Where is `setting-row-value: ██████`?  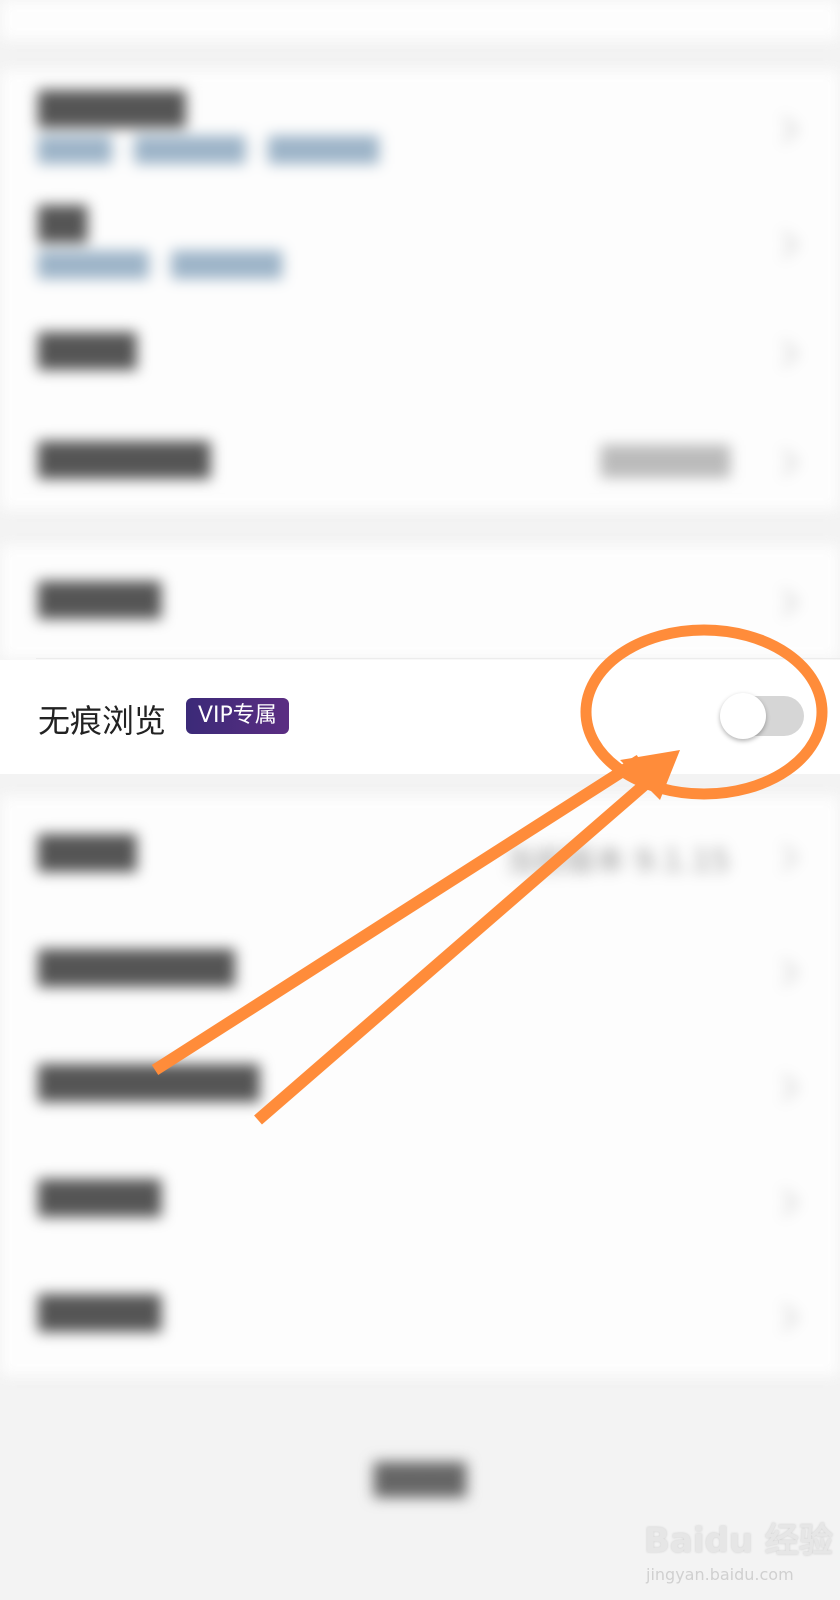
setting-row-value: ██████ is located at coordinates (665, 461).